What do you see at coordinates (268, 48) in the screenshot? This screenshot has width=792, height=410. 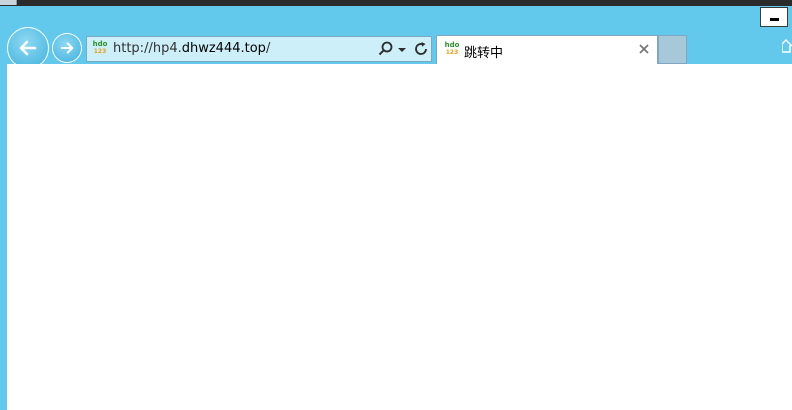 I see `url-suffix: /` at bounding box center [268, 48].